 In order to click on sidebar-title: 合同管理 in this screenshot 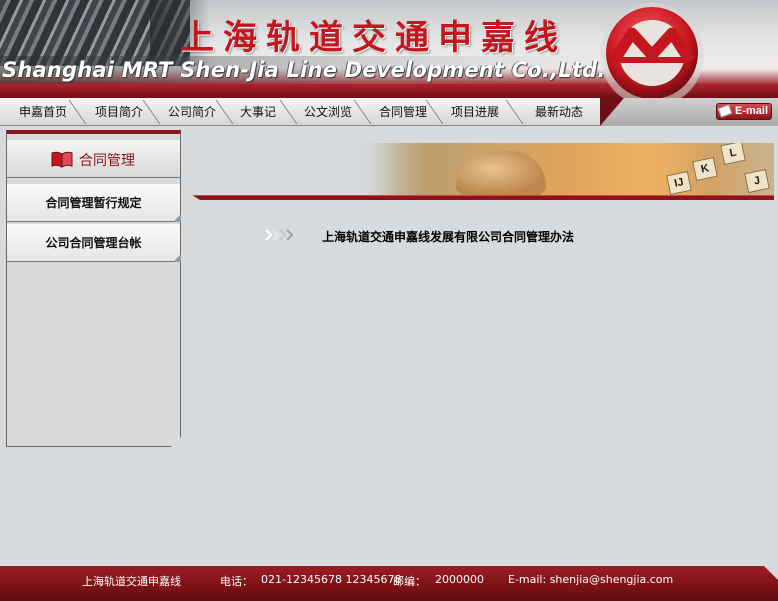, I will do `click(107, 161)`.